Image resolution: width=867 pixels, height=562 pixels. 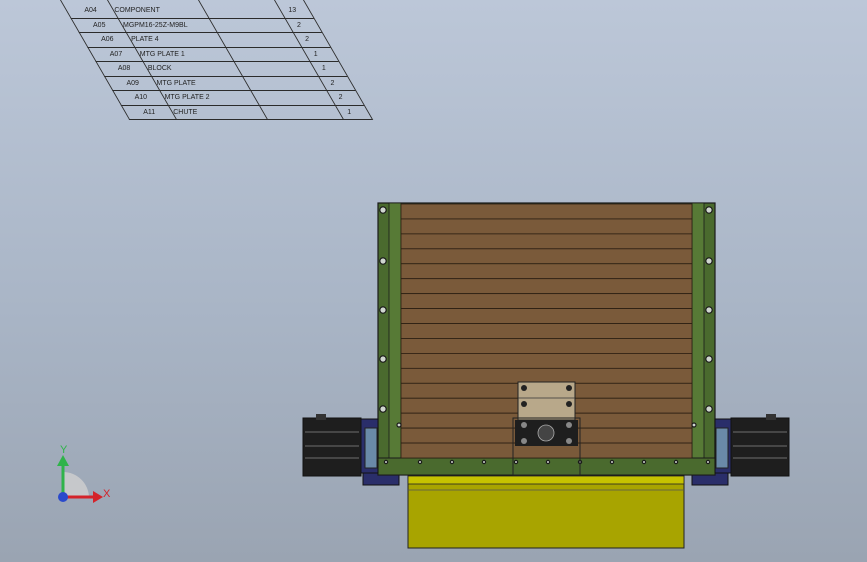 What do you see at coordinates (98, 497) in the screenshot?
I see `x-axis-arrow-icon` at bounding box center [98, 497].